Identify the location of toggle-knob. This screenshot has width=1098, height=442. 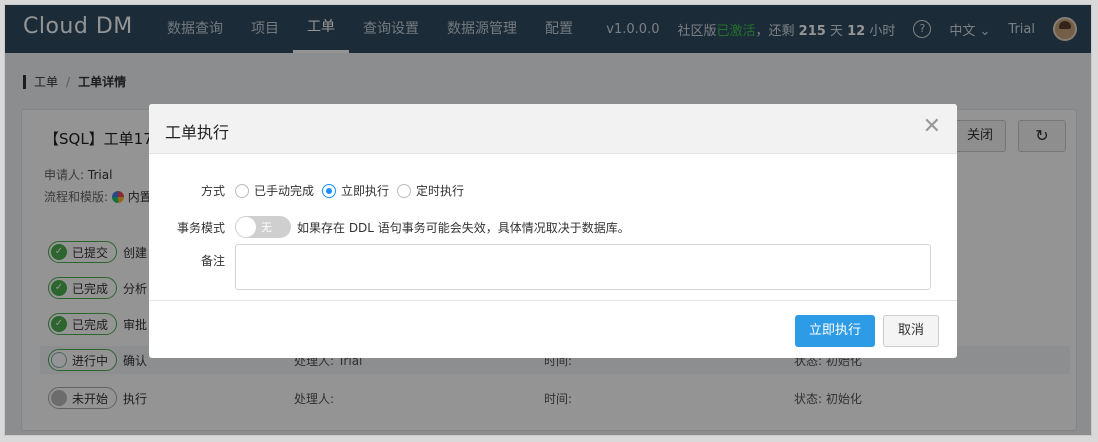
(246, 227).